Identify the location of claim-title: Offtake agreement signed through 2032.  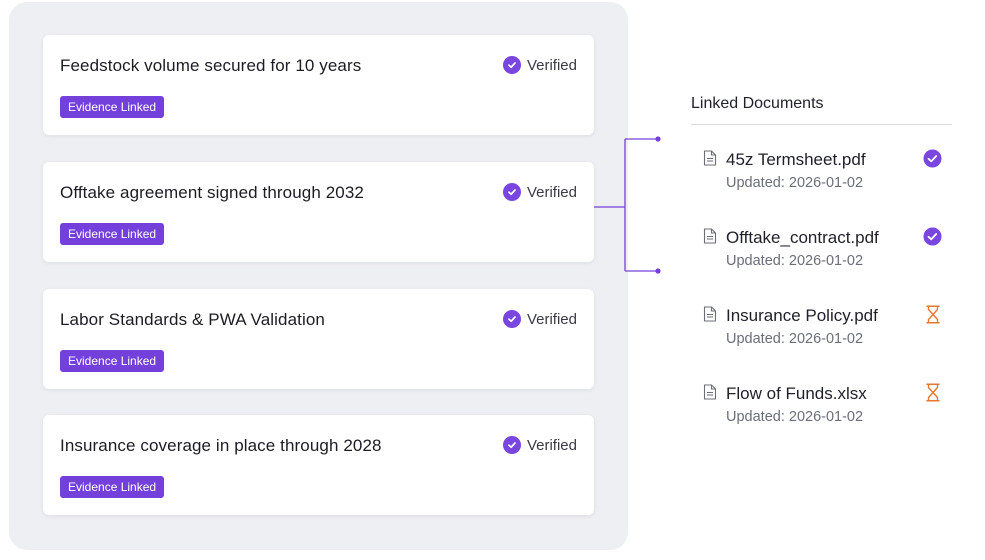
(212, 192).